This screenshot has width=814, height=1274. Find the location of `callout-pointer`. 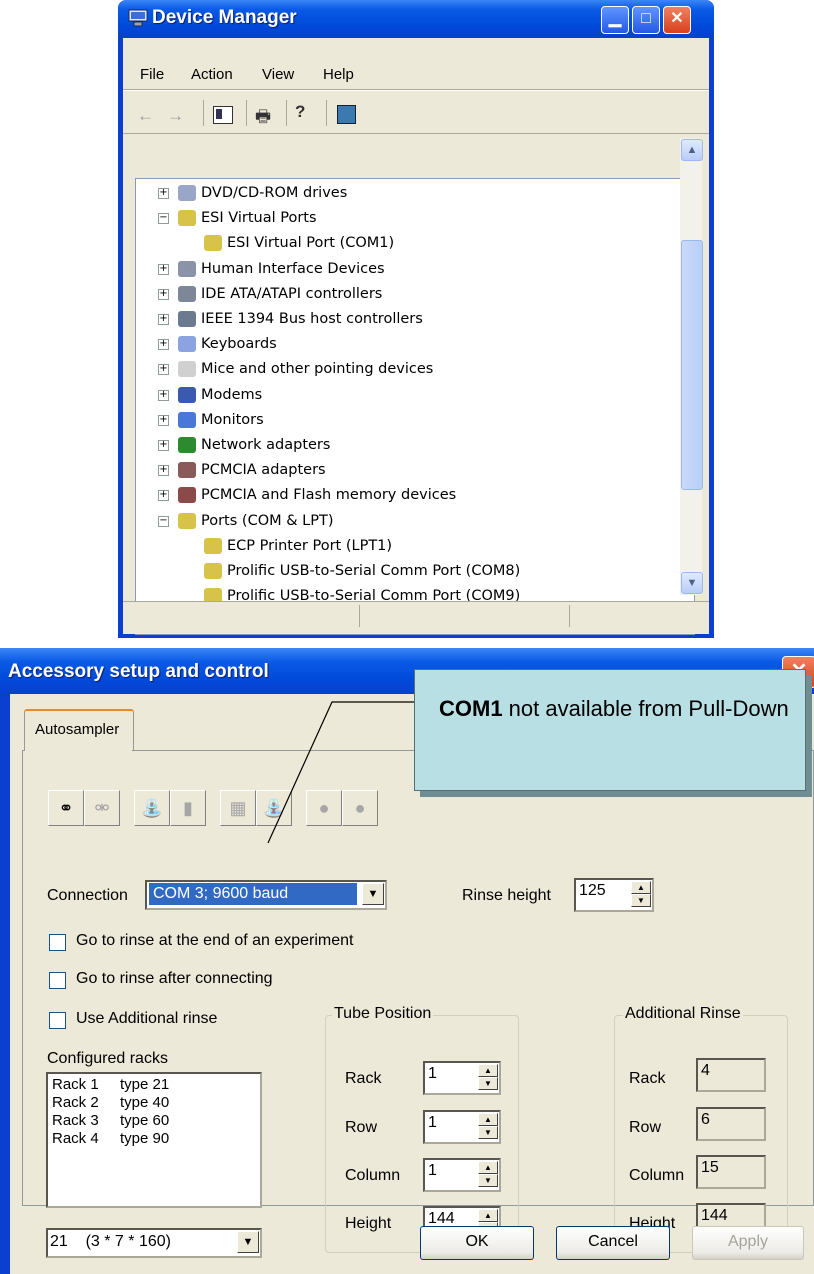

callout-pointer is located at coordinates (341, 772).